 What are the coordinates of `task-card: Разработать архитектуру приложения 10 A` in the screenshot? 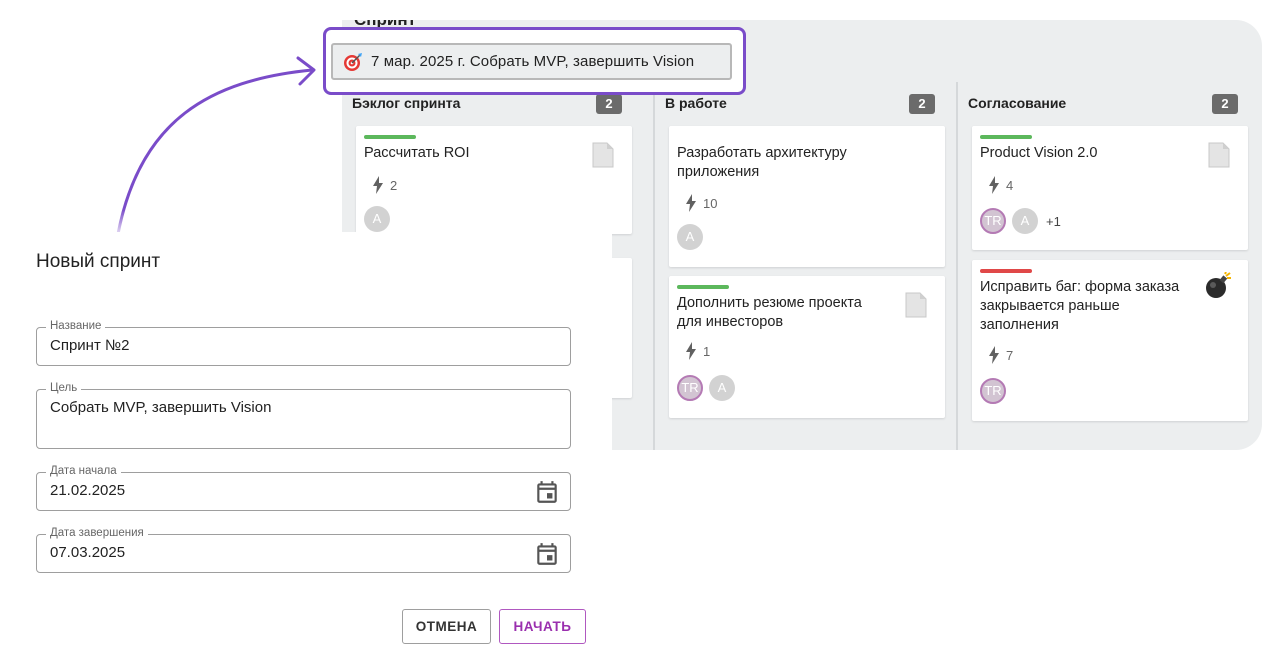 It's located at (807, 196).